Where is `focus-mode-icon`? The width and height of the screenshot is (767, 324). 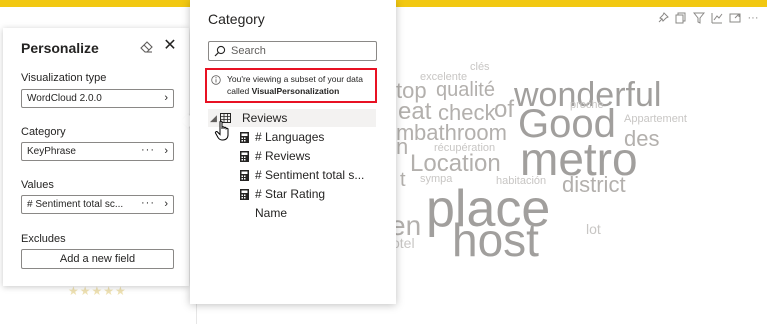 focus-mode-icon is located at coordinates (735, 18).